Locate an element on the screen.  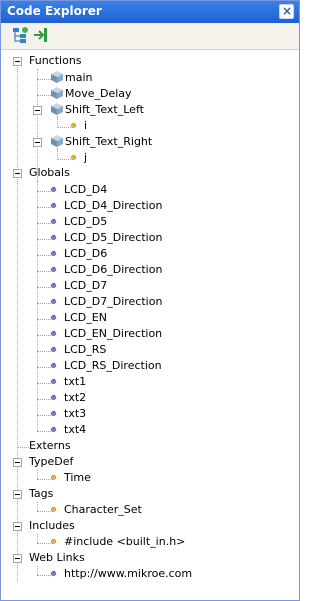
include-built-in: #include <built_in.h> is located at coordinates (124, 542).